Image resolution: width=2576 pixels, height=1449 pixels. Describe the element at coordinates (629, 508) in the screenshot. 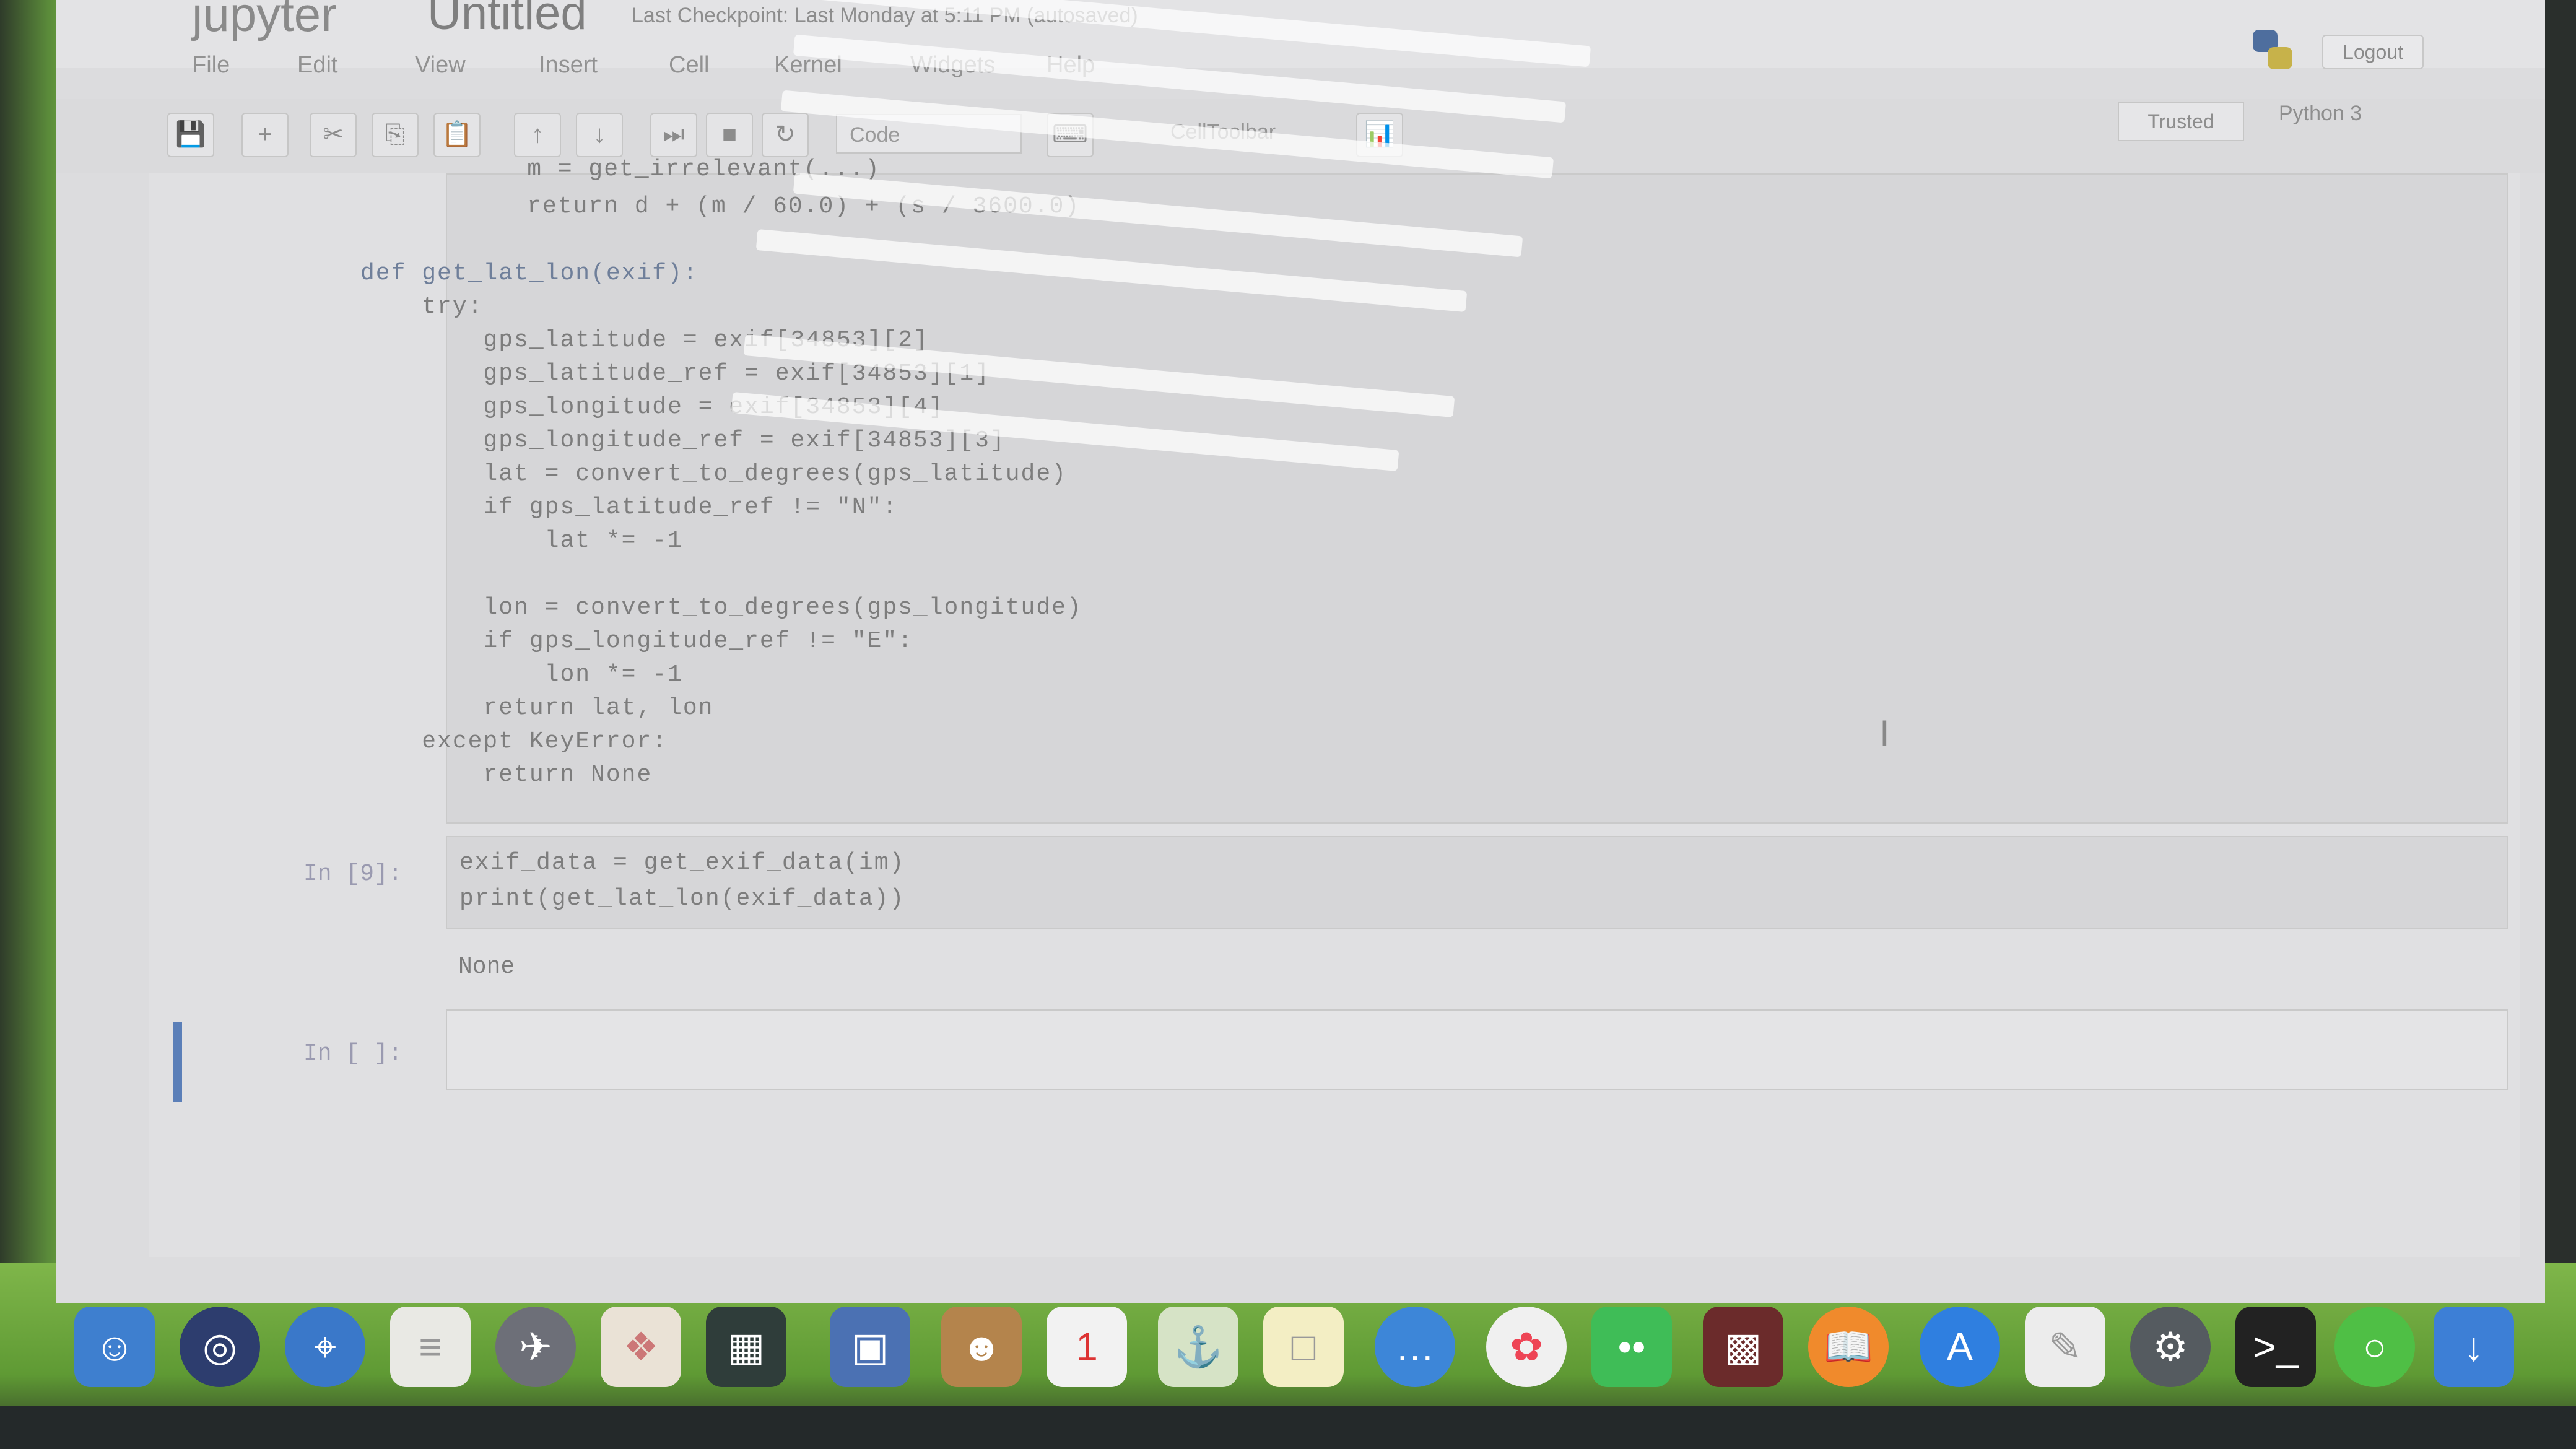

I see `code-line: if gps_latitude_ref != "N":` at that location.